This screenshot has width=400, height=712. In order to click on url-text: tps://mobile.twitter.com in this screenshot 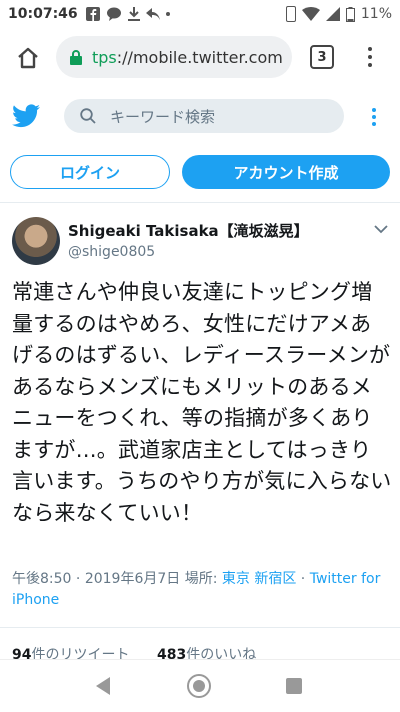, I will do `click(187, 57)`.